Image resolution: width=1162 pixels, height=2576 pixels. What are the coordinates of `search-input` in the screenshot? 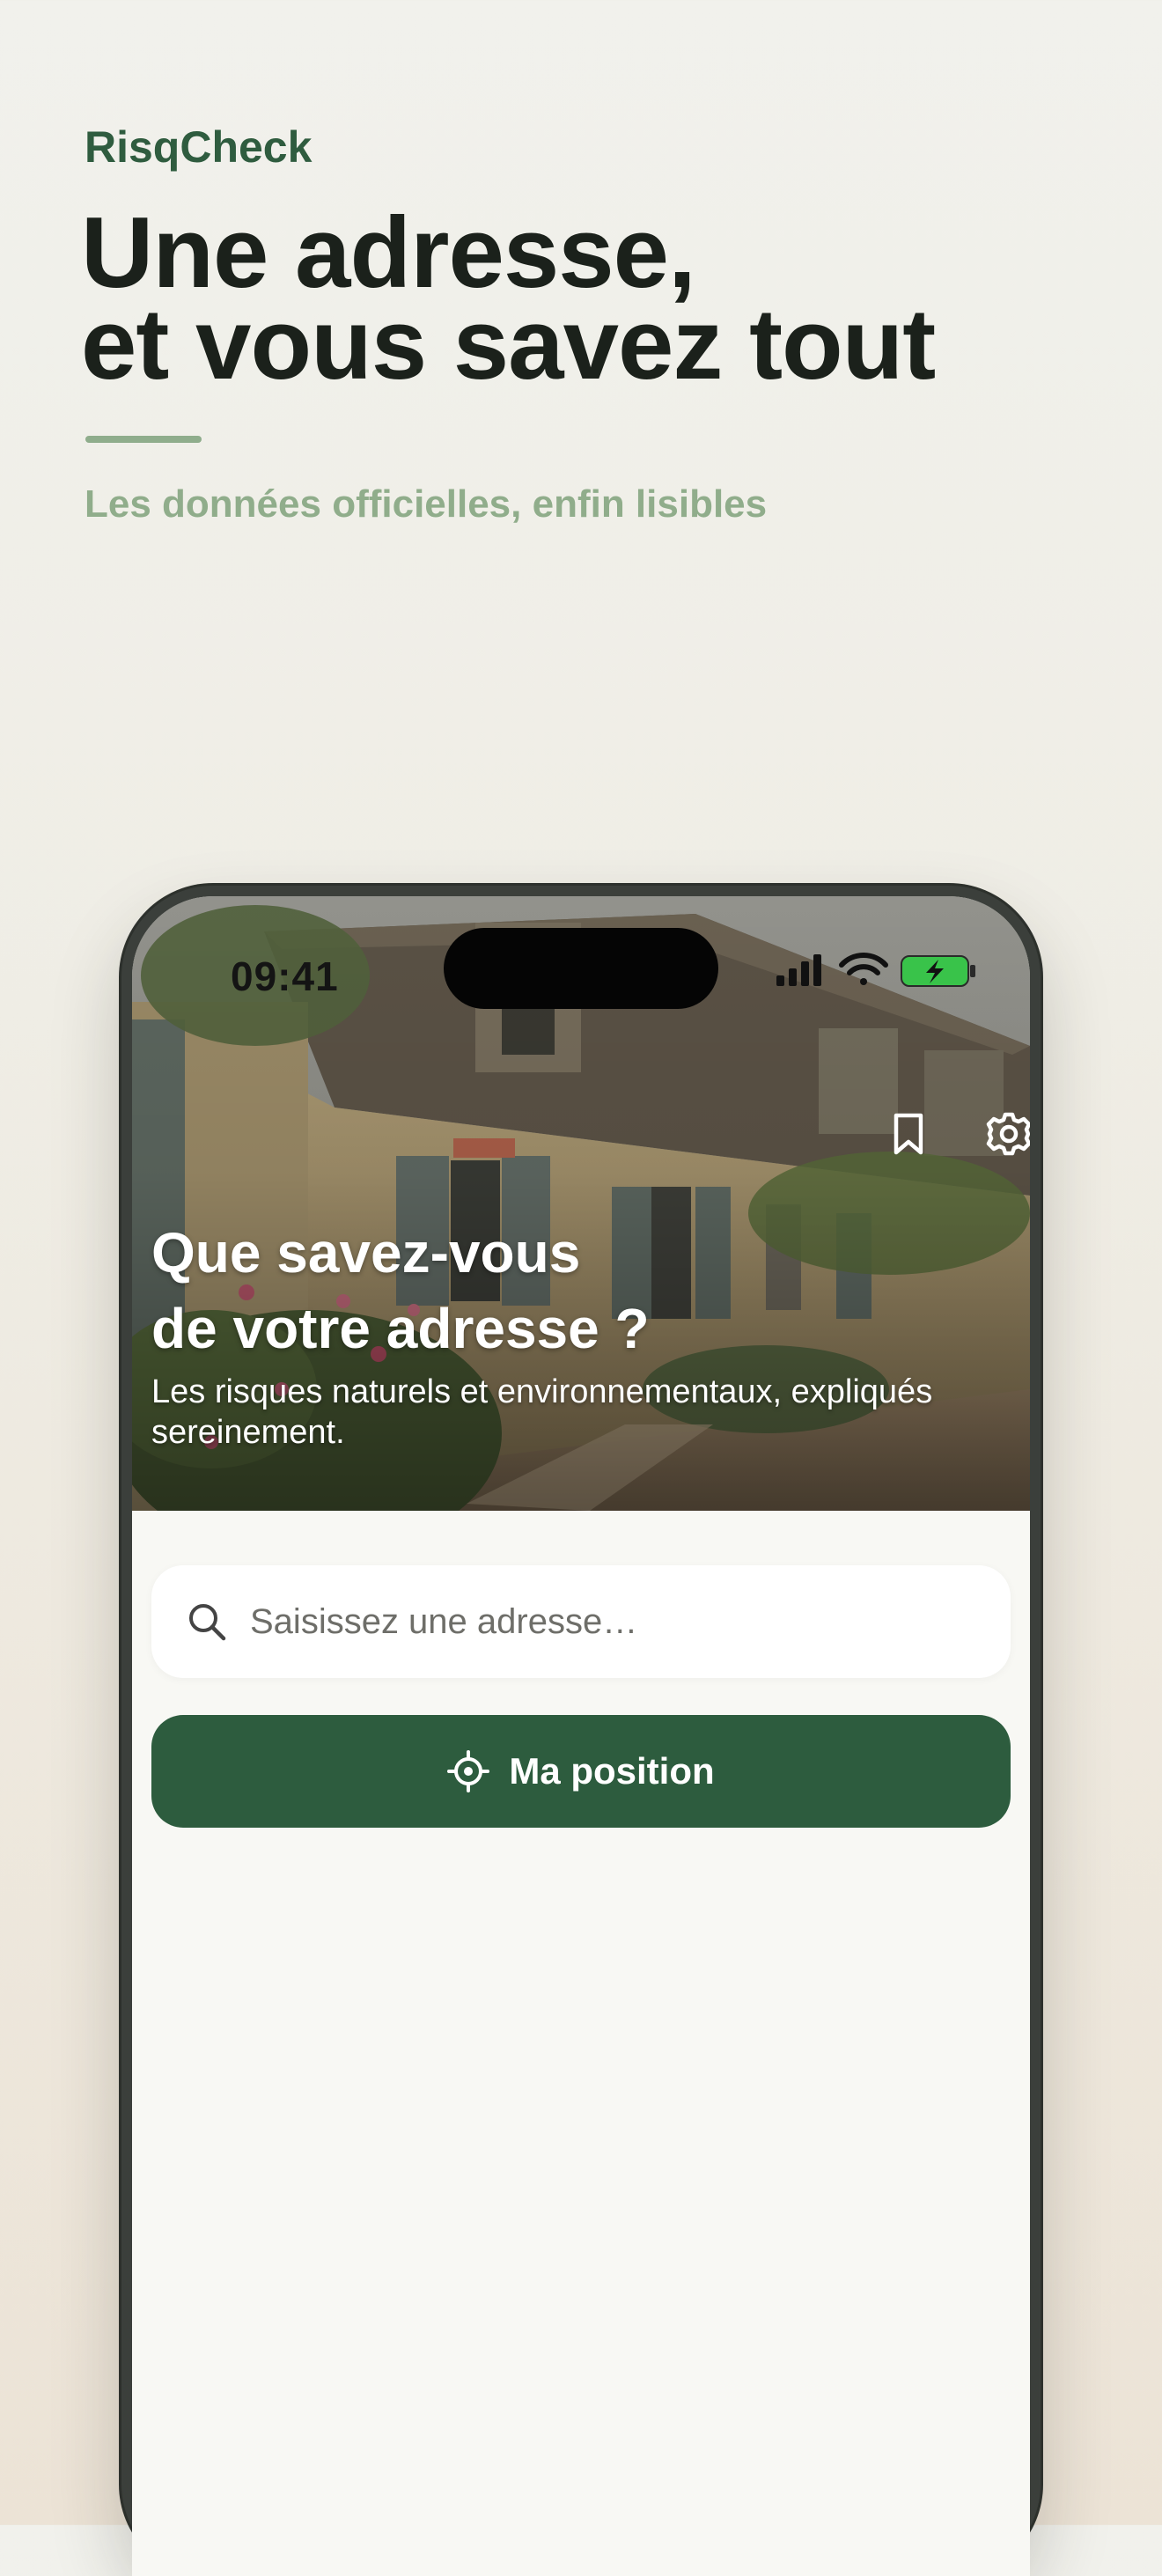 It's located at (611, 1622).